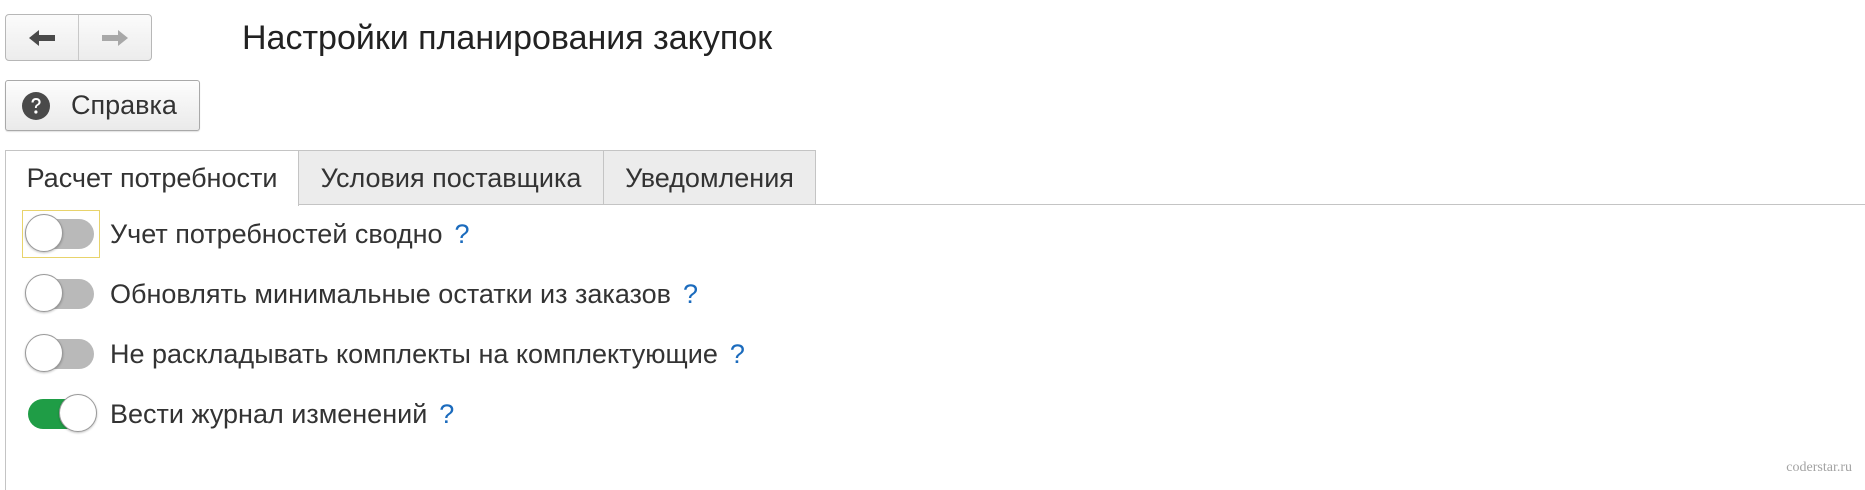 The height and width of the screenshot is (490, 1865). I want to click on setting-consolidated-demand: Учет потребностей сводно ?, so click(246, 234).